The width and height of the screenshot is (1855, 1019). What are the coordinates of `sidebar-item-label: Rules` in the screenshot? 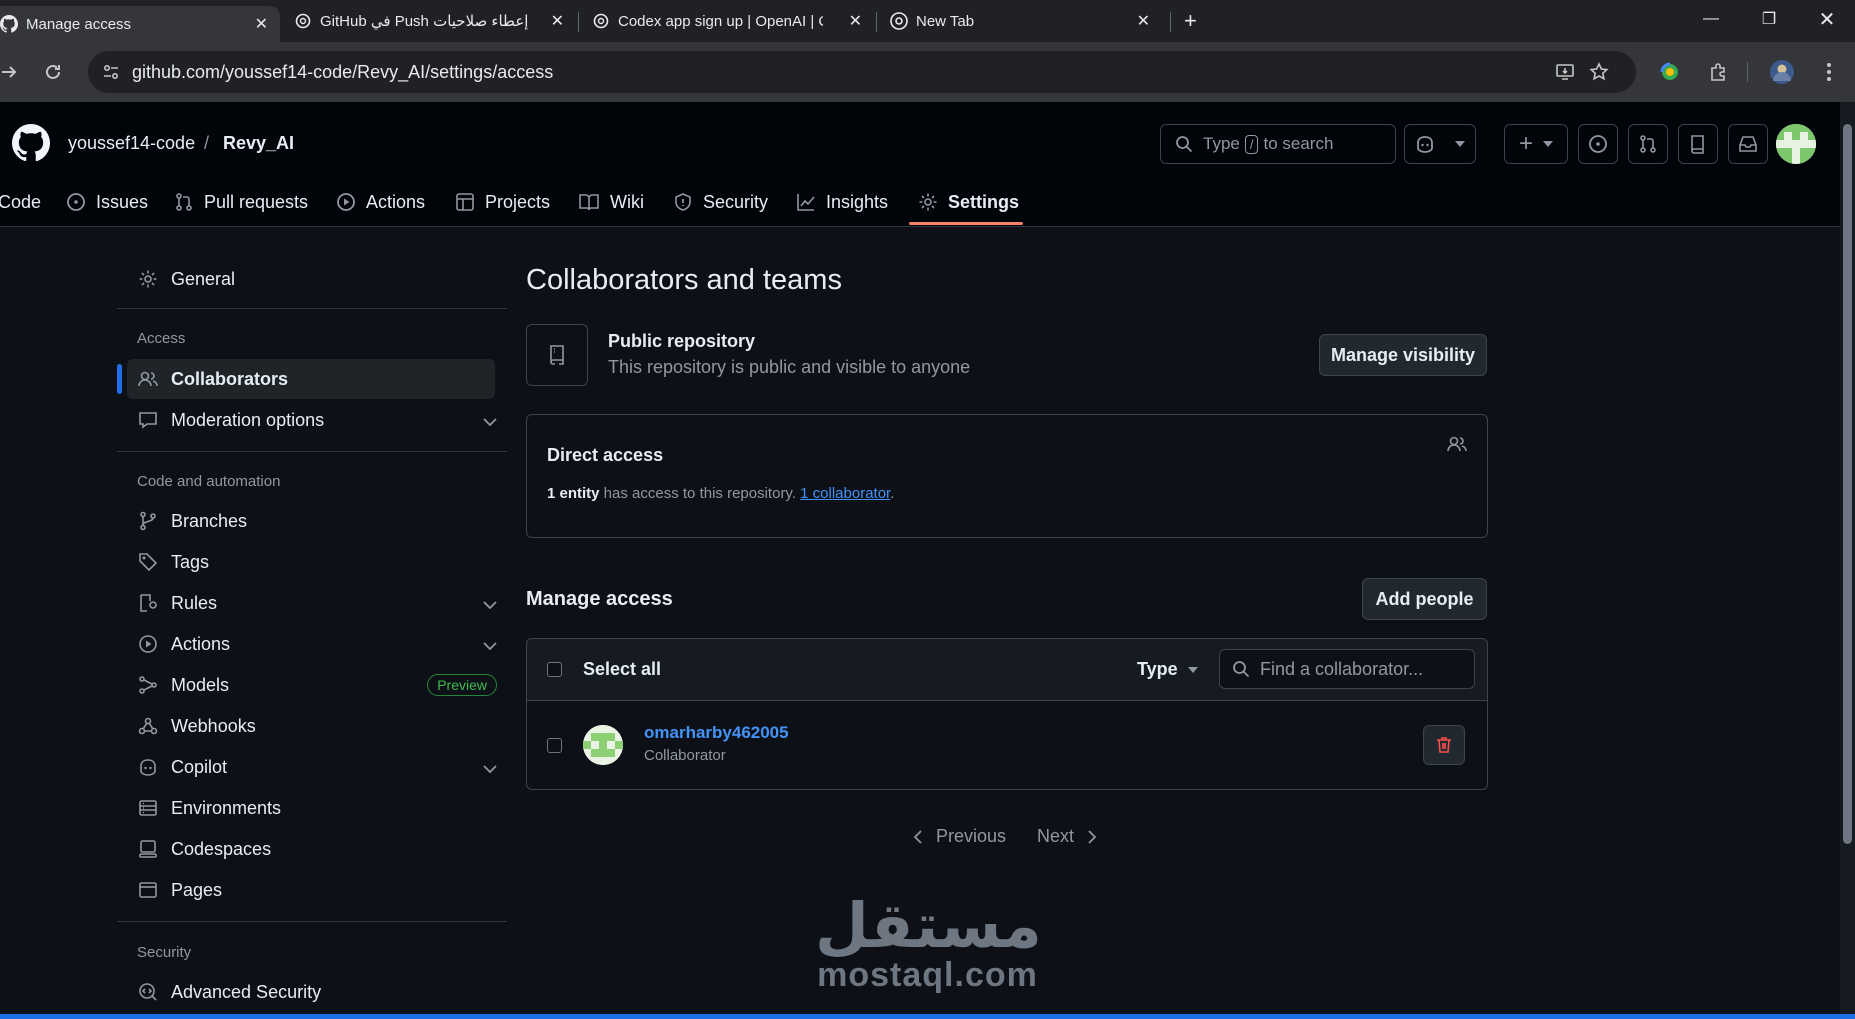 It's located at (194, 602).